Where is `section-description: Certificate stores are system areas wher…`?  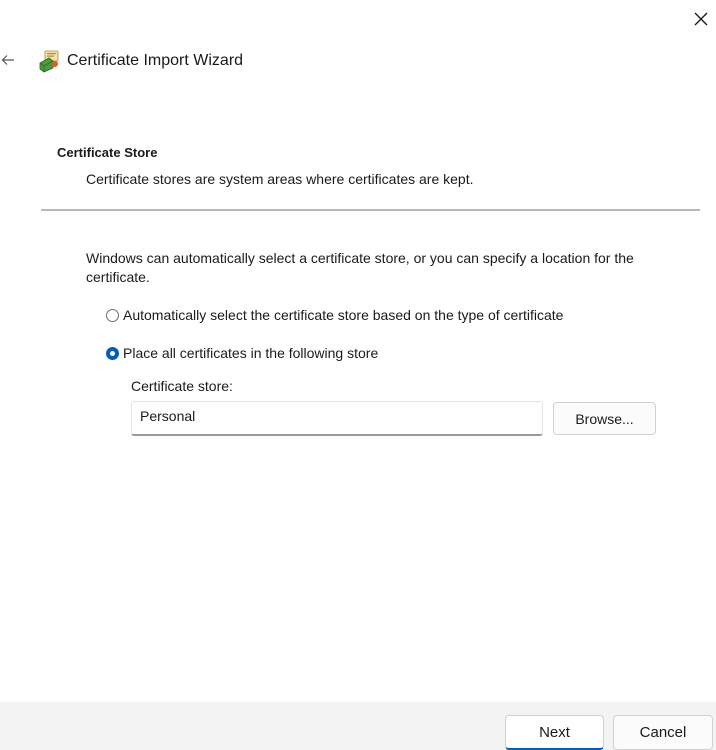 section-description: Certificate stores are system areas wher… is located at coordinates (280, 179).